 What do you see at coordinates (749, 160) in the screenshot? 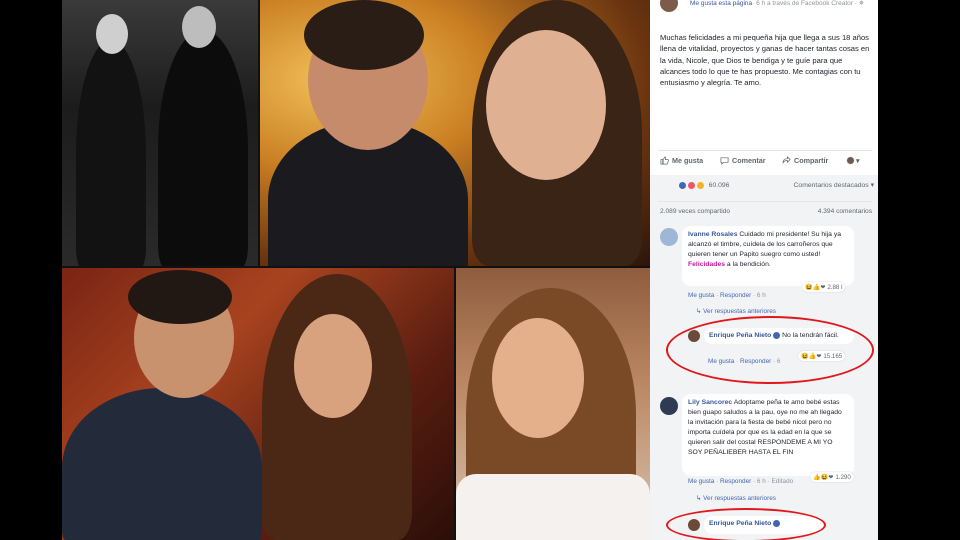
I see `comment-label: Comentar` at bounding box center [749, 160].